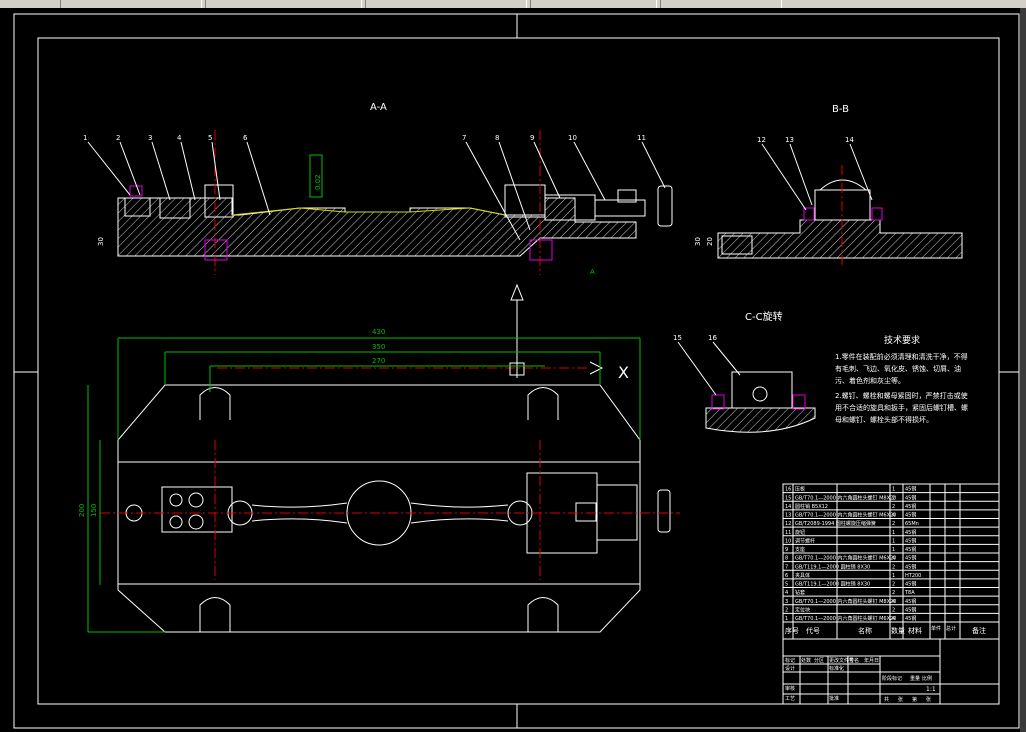  Describe the element at coordinates (82, 510) in the screenshot. I see `dim-200: 200` at that location.